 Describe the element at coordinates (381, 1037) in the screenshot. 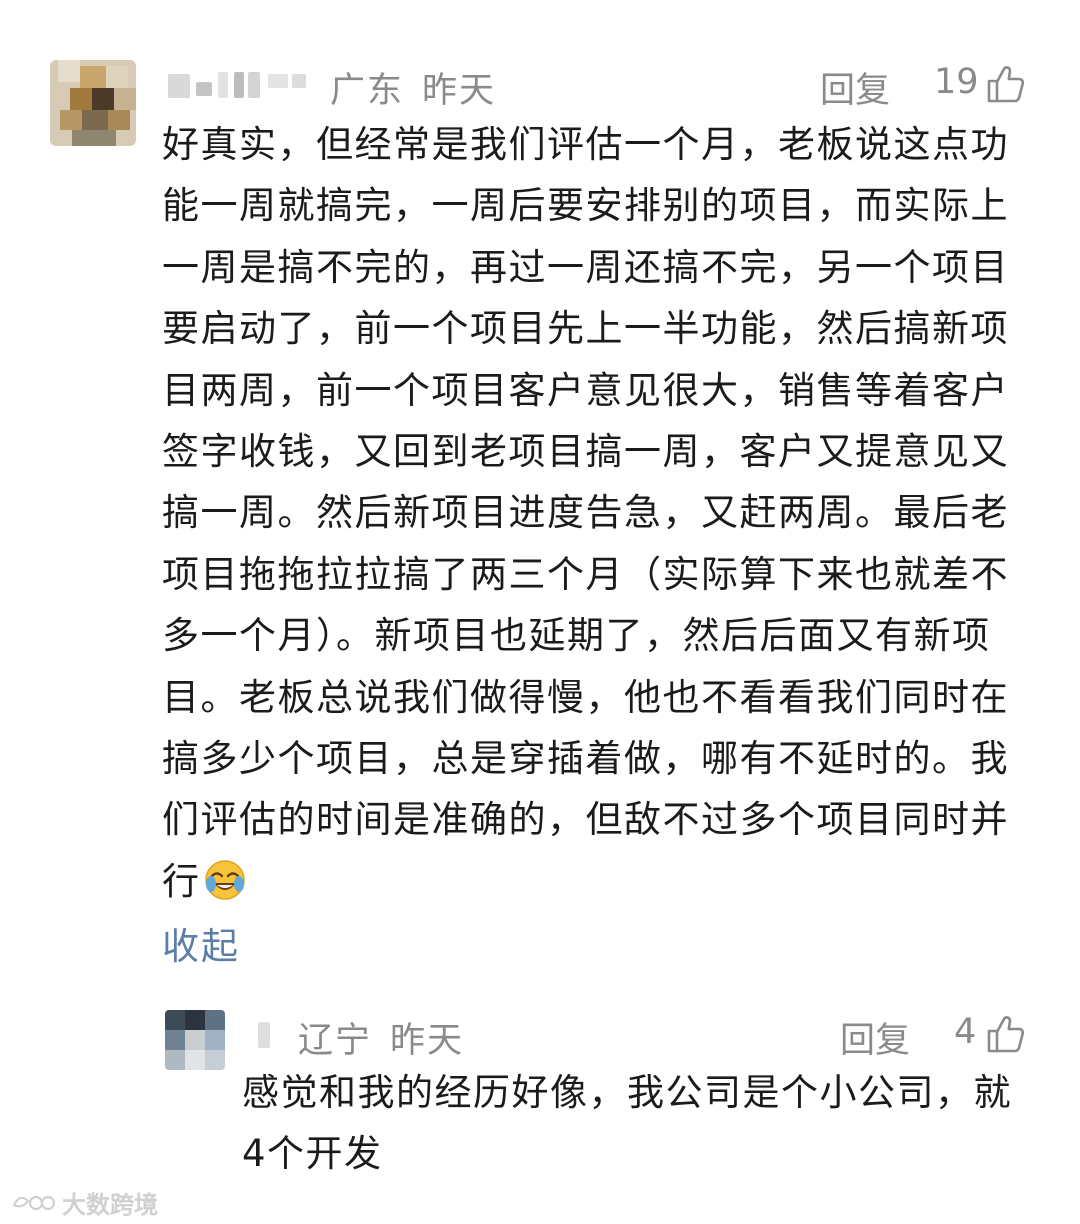

I see `comment-meta: 辽宁 昨天` at that location.